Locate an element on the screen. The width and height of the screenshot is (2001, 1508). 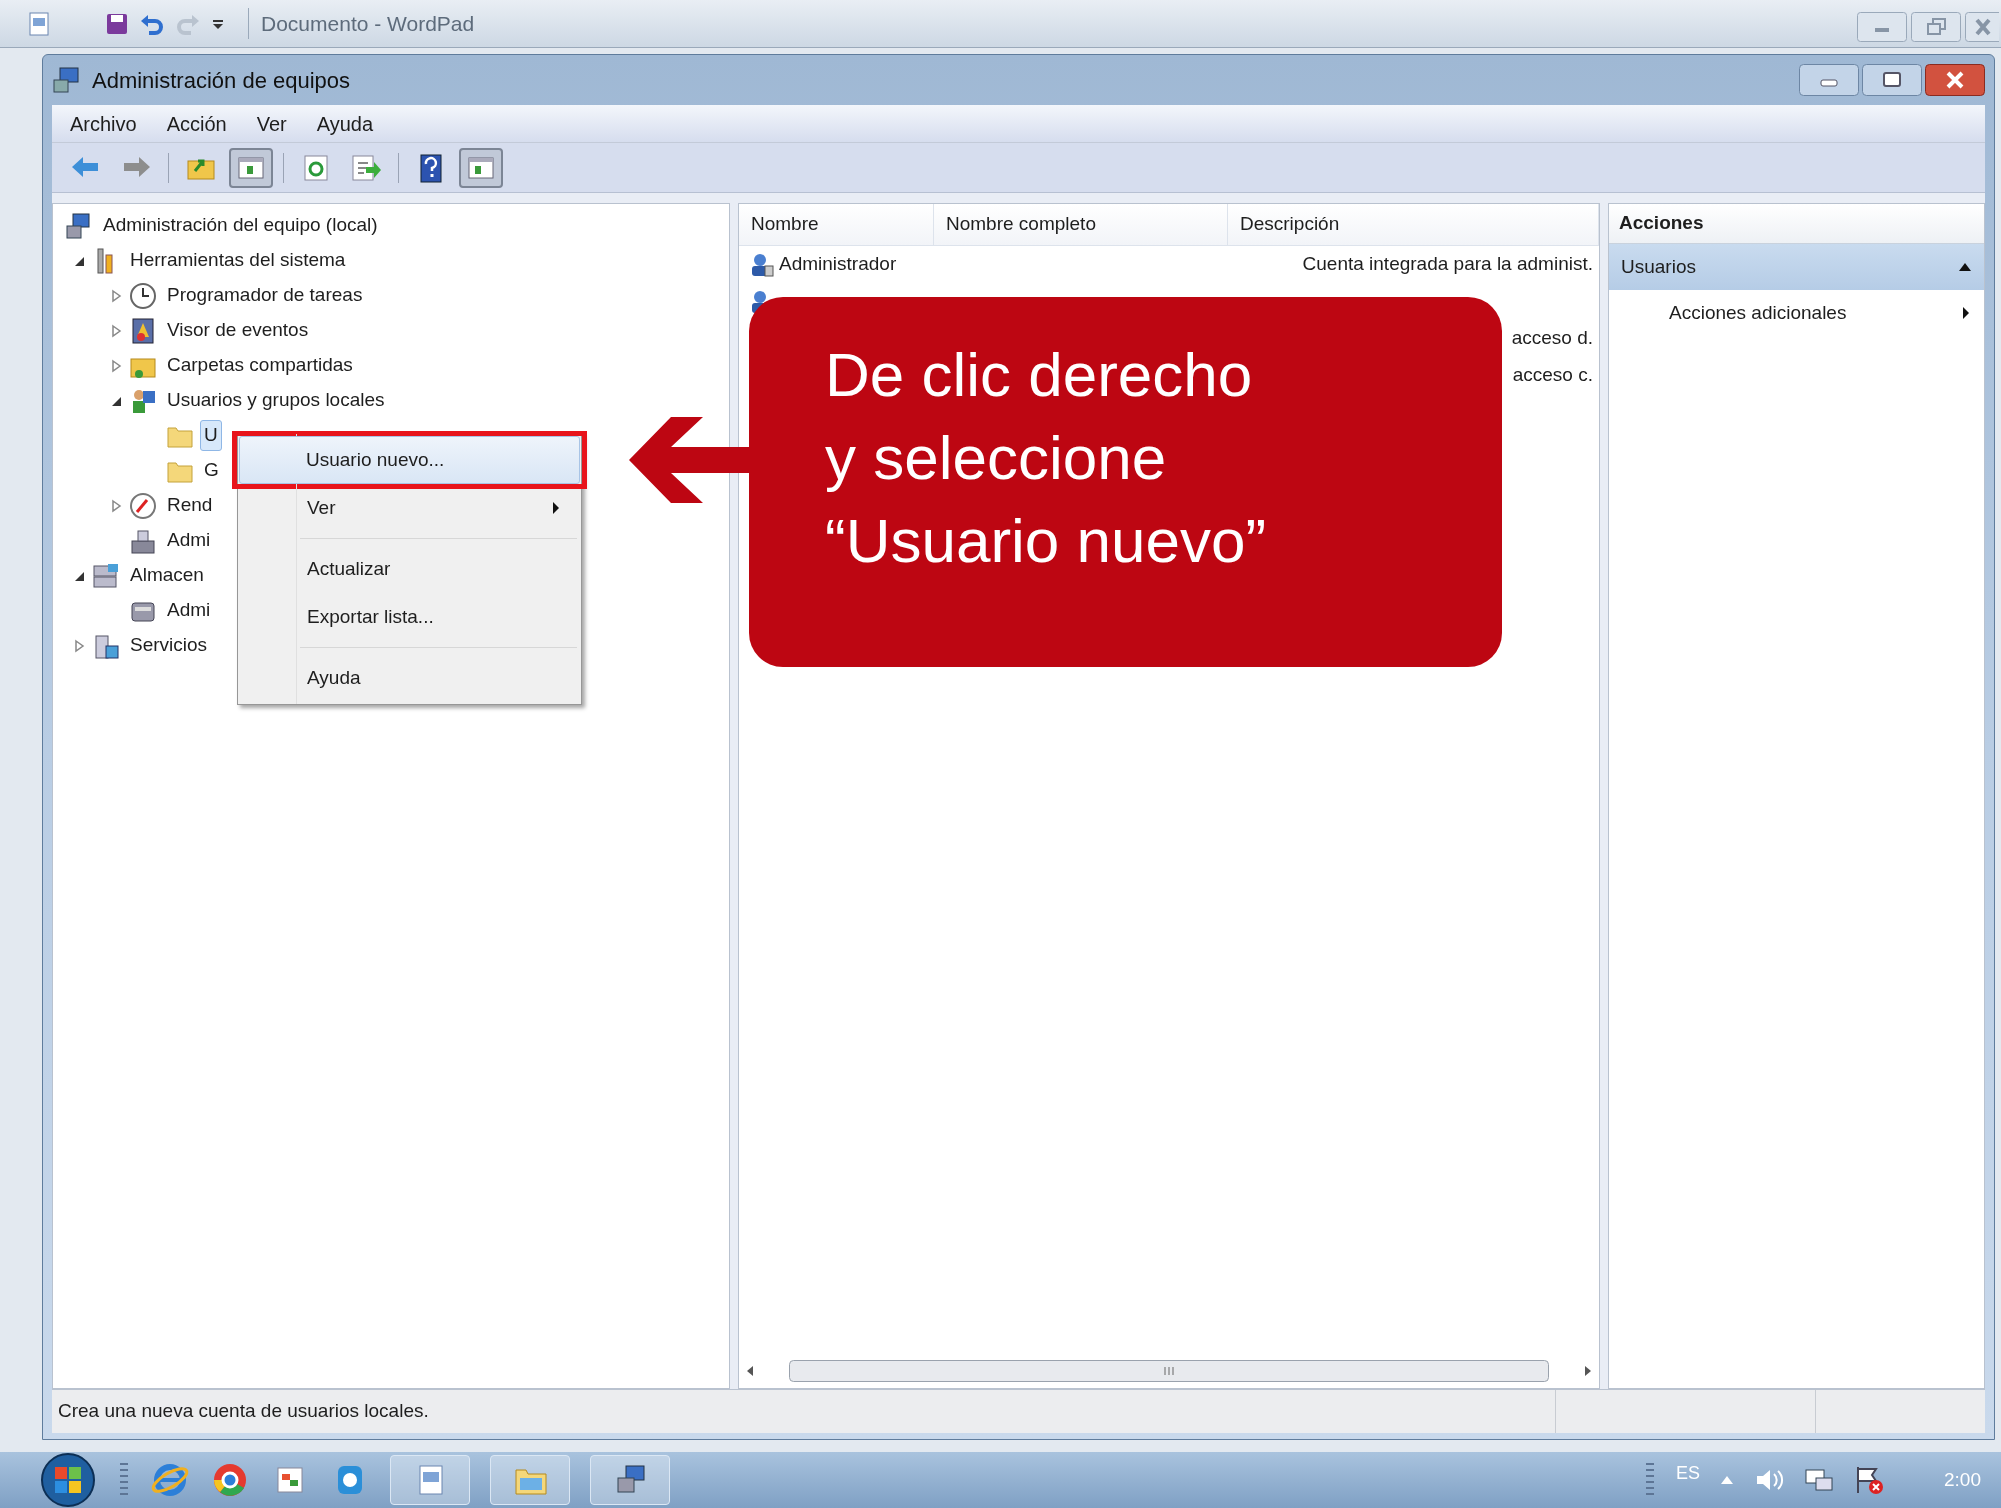
tree-item: Visor de eventos is located at coordinates (238, 330).